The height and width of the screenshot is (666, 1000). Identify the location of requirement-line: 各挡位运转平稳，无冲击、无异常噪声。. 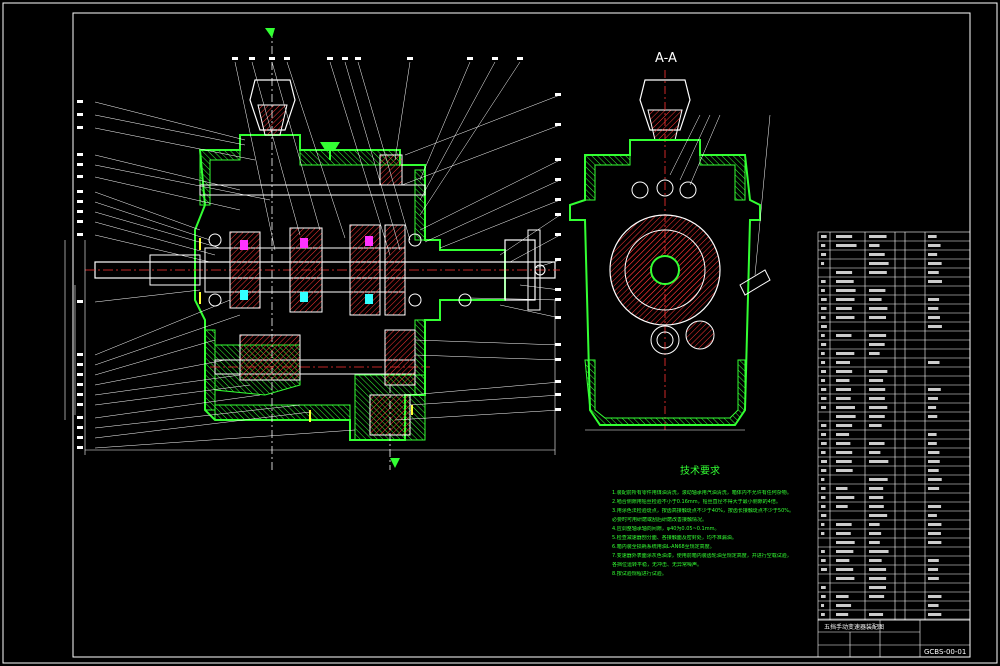
(719, 565).